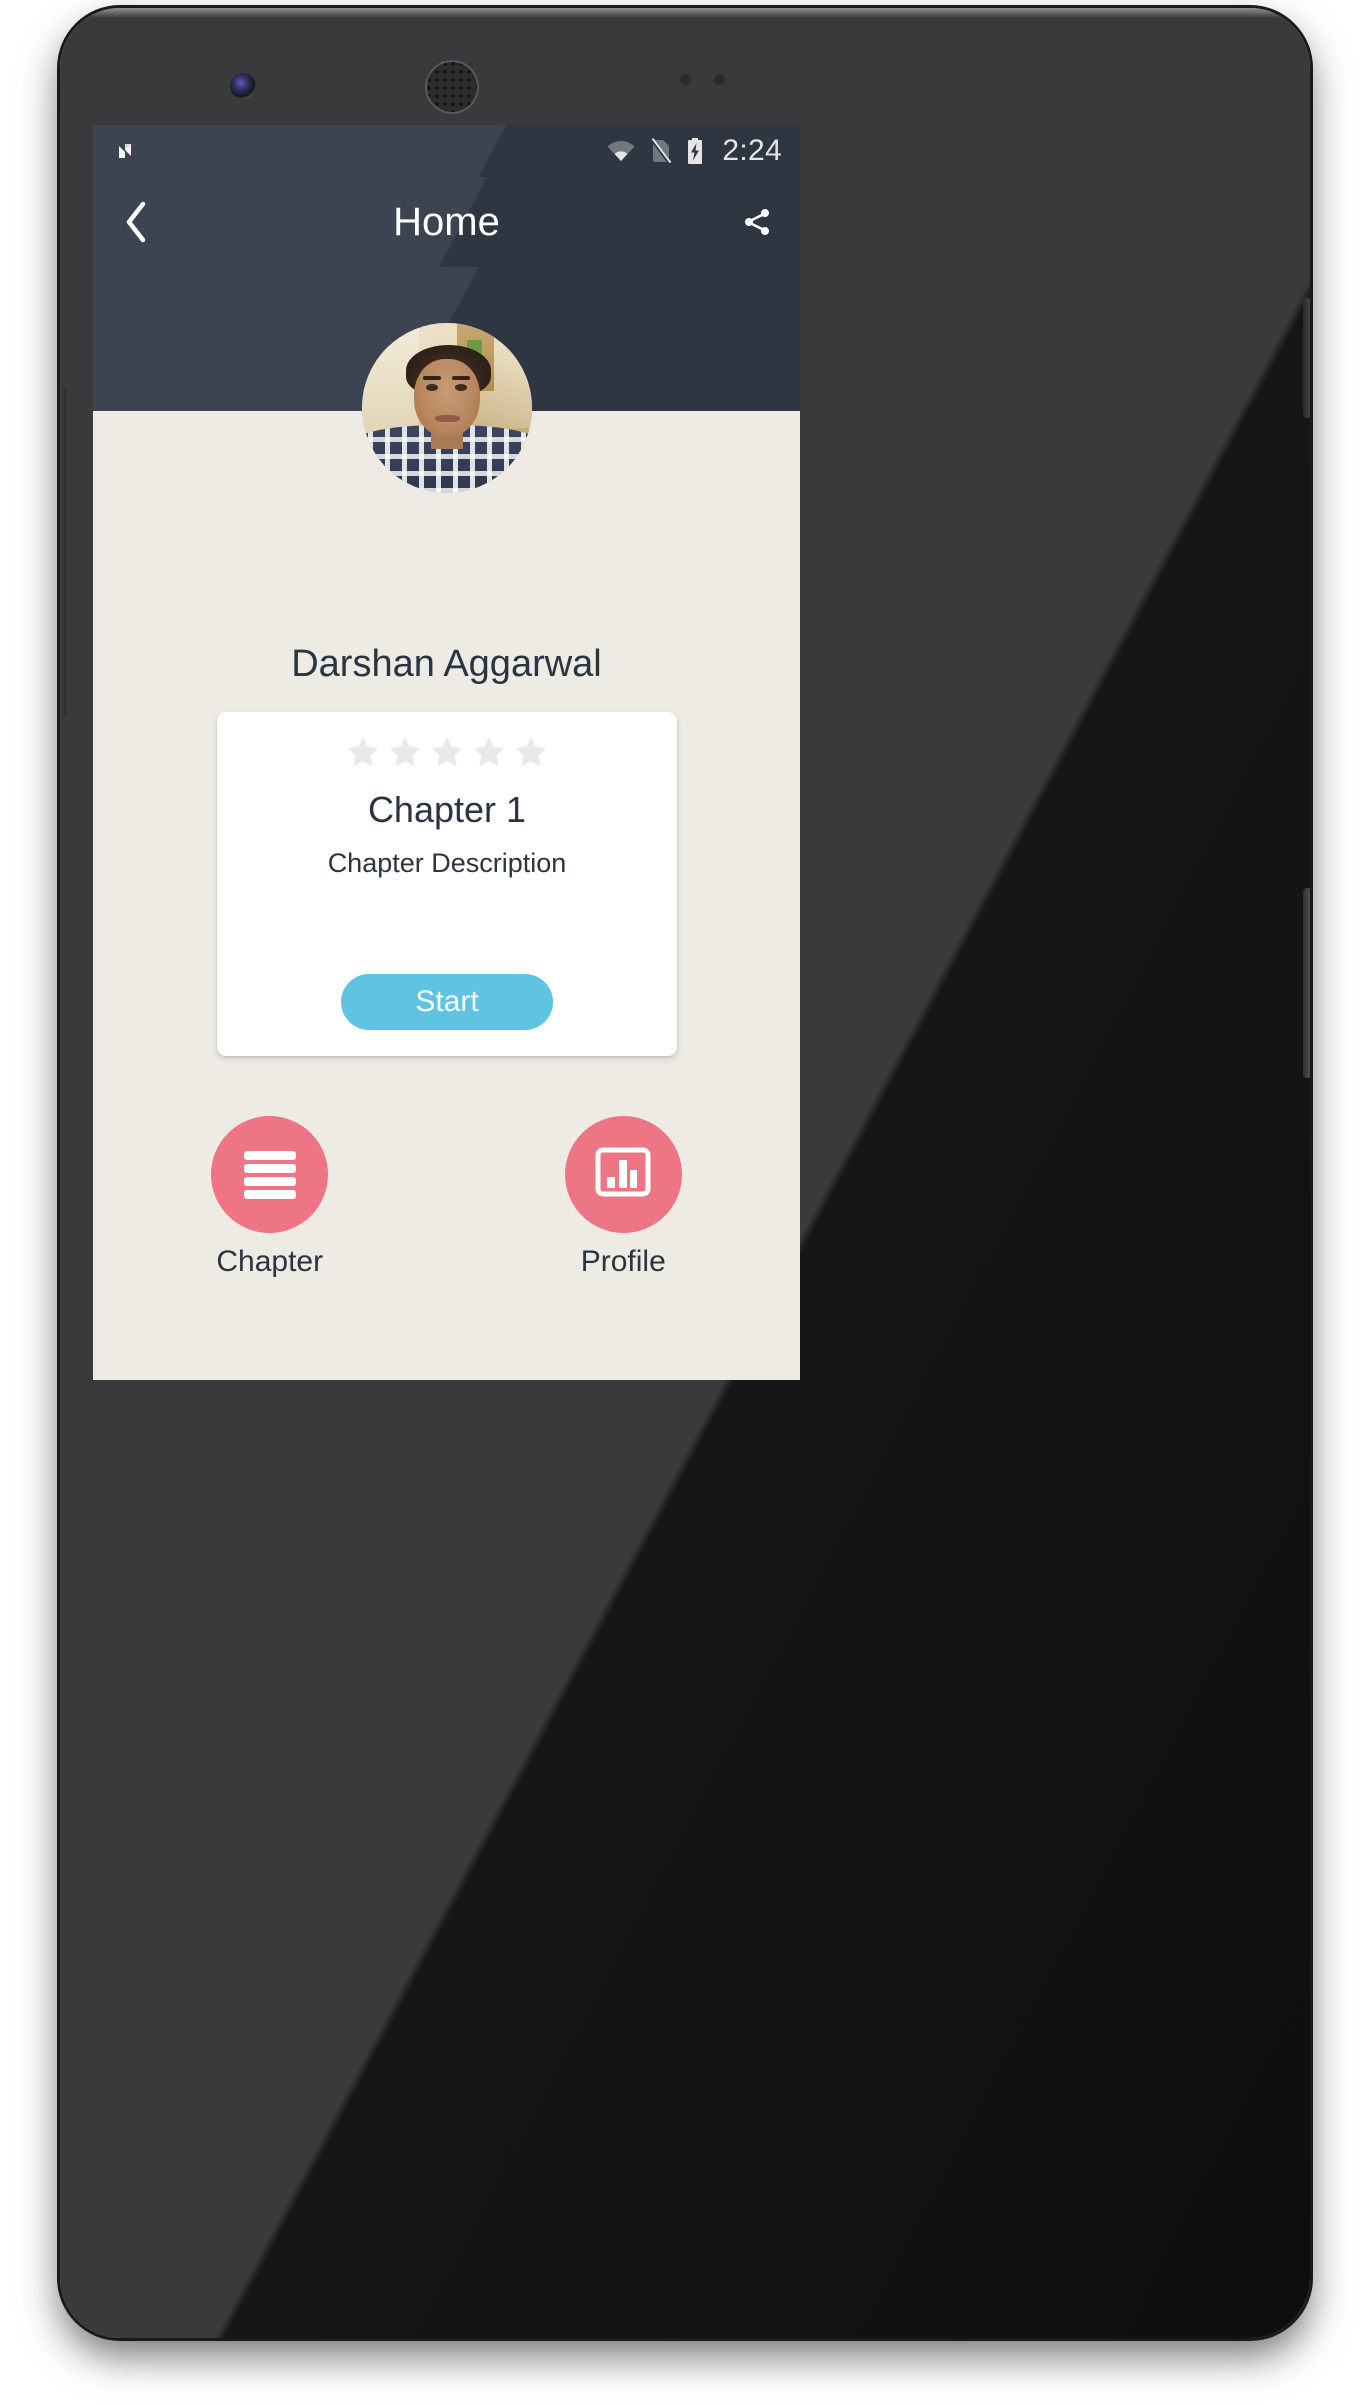 This screenshot has height=2405, width=1370. Describe the element at coordinates (623, 1261) in the screenshot. I see `profile-action-label: Profile` at that location.